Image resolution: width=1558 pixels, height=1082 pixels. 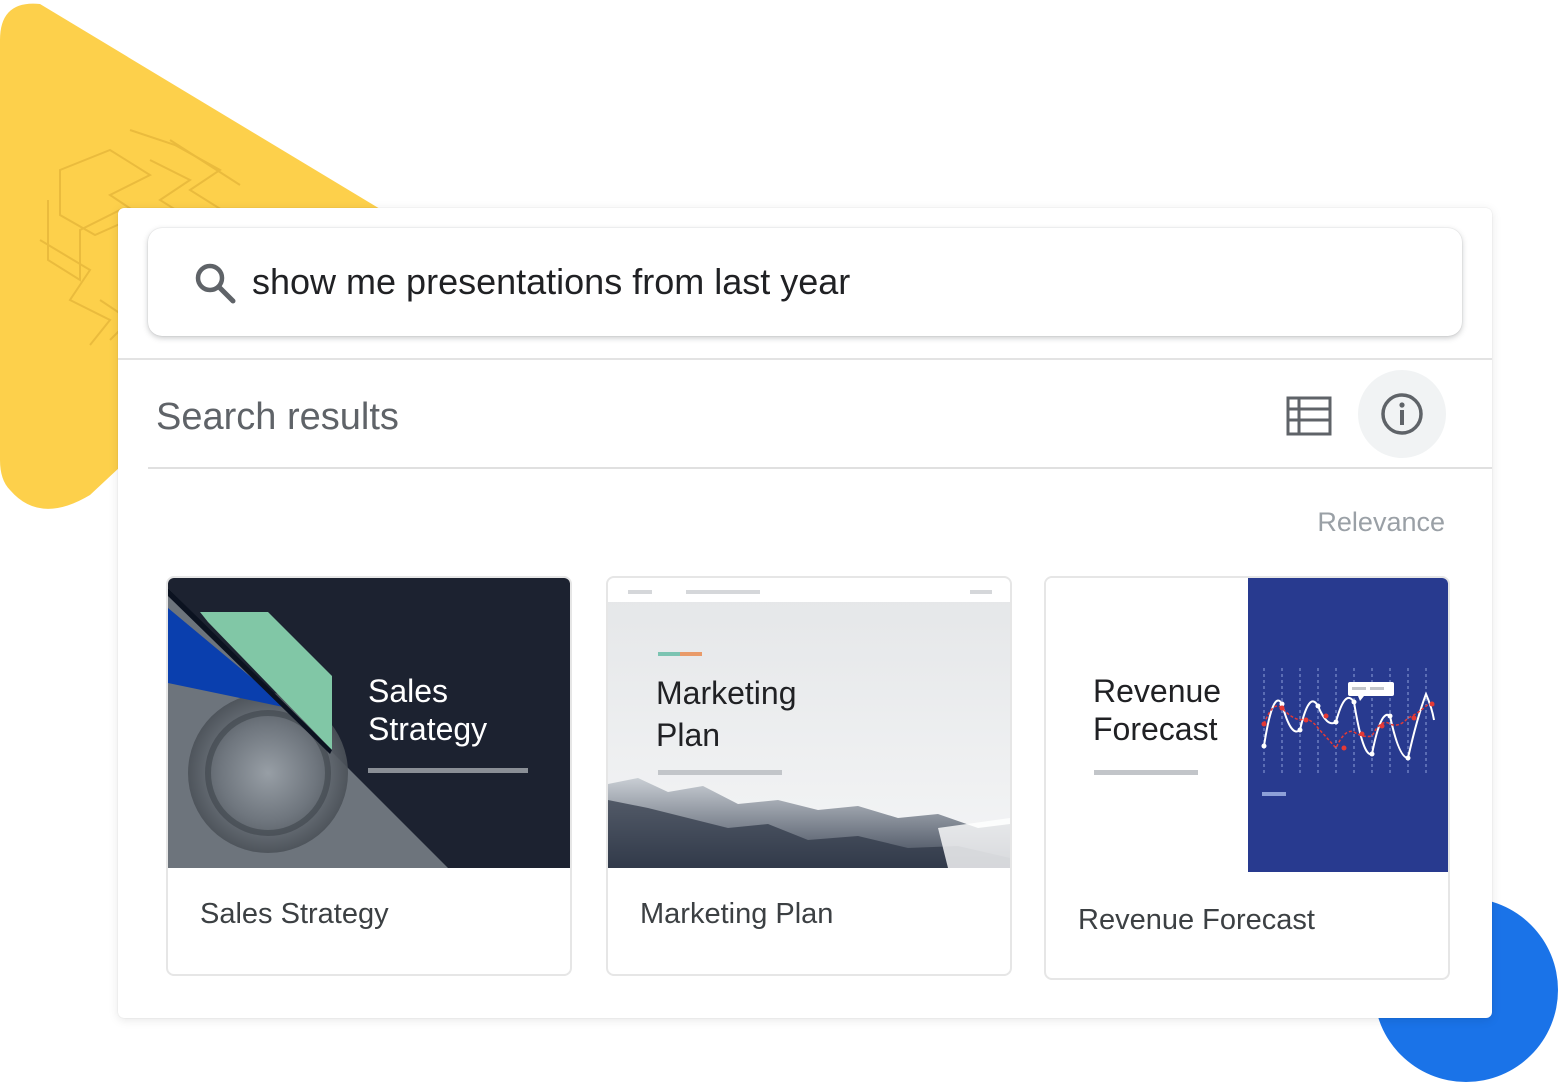 I want to click on list-view-icon, so click(x=1309, y=416).